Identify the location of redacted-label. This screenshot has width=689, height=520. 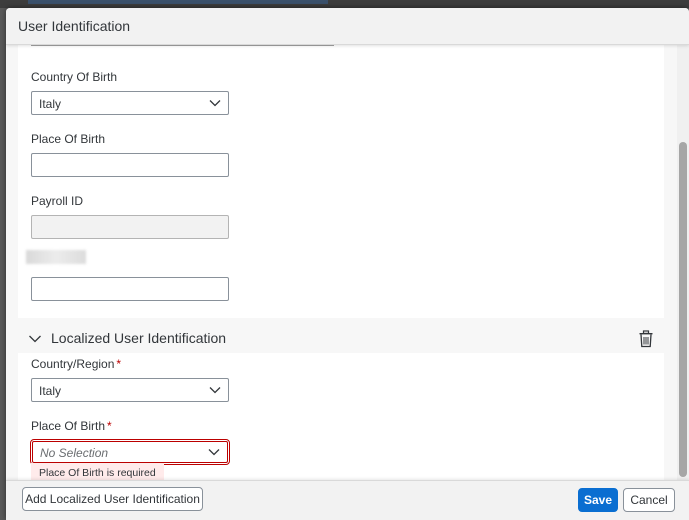
(56, 257).